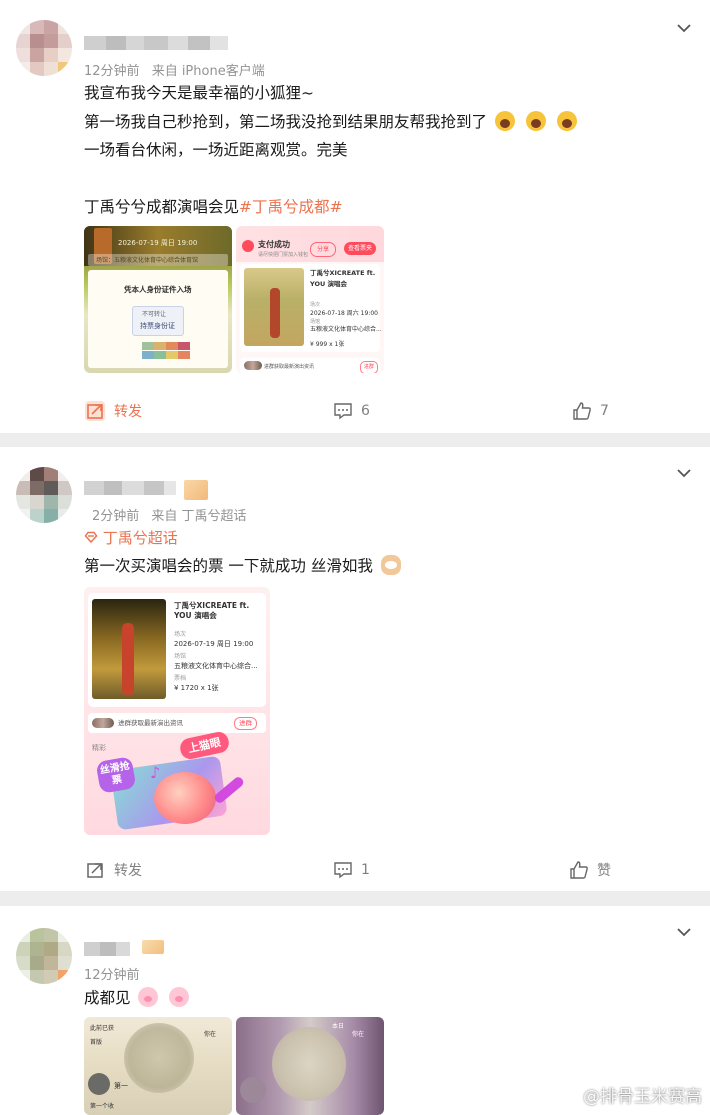 Image resolution: width=710 pixels, height=1115 pixels. I want to click on comment-button: 1, so click(351, 870).